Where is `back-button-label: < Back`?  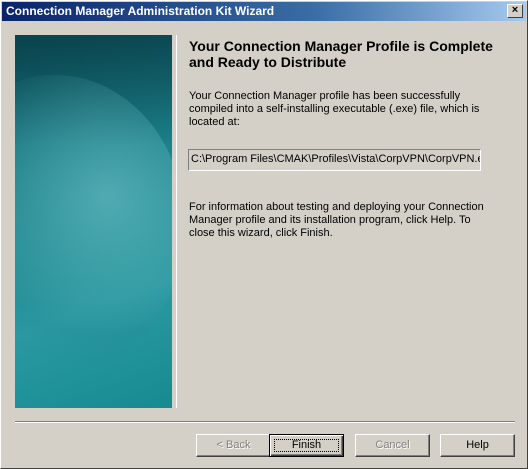 back-button-label: < Back is located at coordinates (233, 445).